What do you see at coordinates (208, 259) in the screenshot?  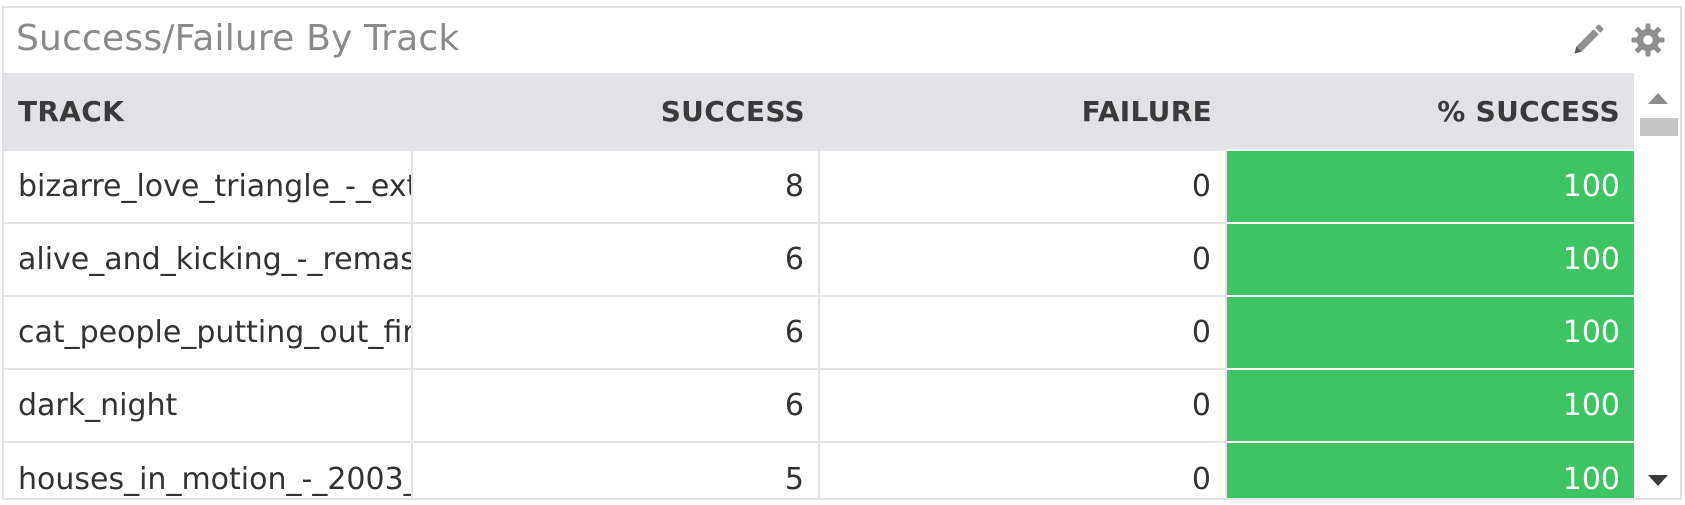 I see `cell-track: alive_and_kicking_-_remastered` at bounding box center [208, 259].